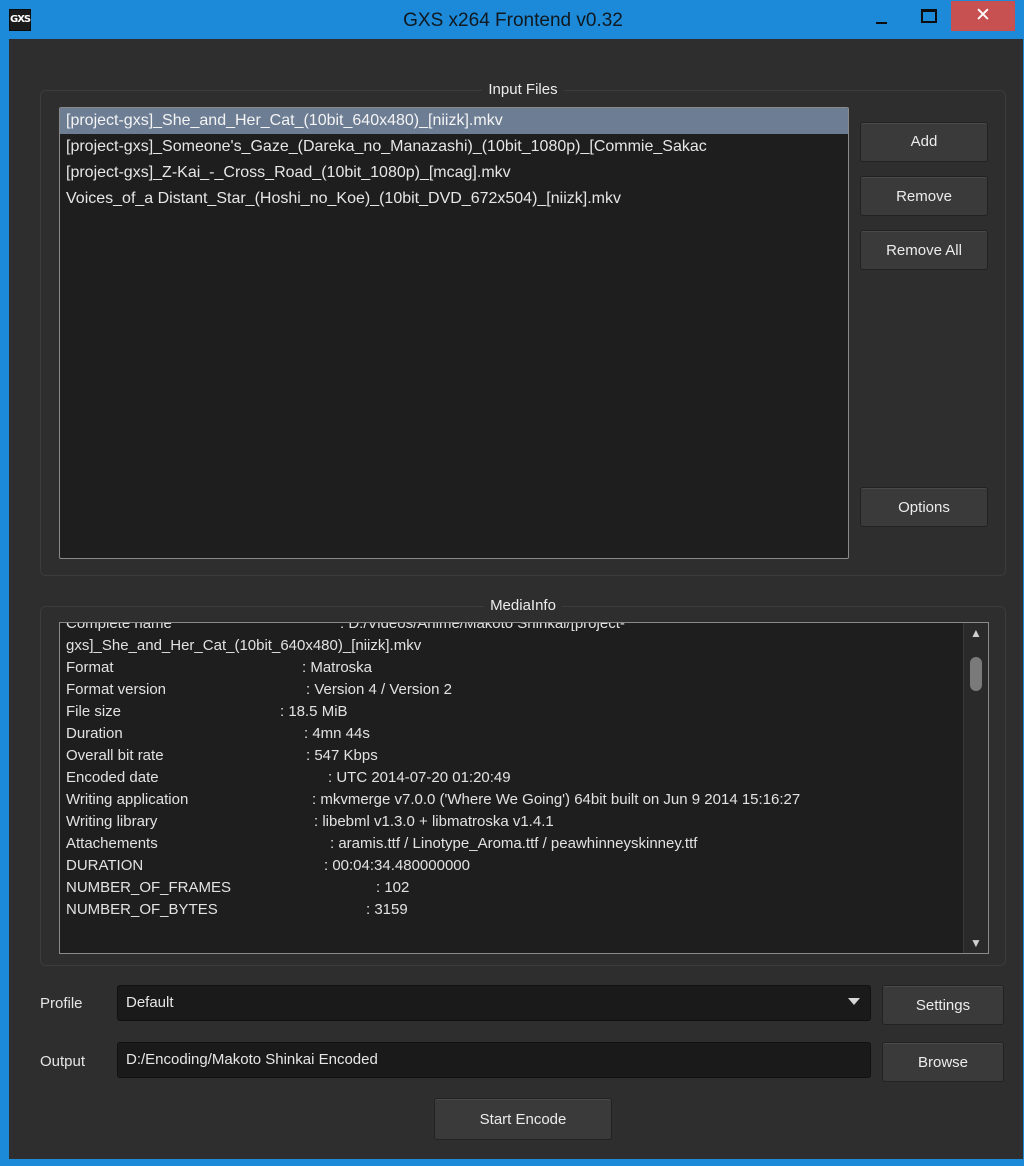 This screenshot has height=1166, width=1024. What do you see at coordinates (924, 196) in the screenshot?
I see `remove-button: Remove` at bounding box center [924, 196].